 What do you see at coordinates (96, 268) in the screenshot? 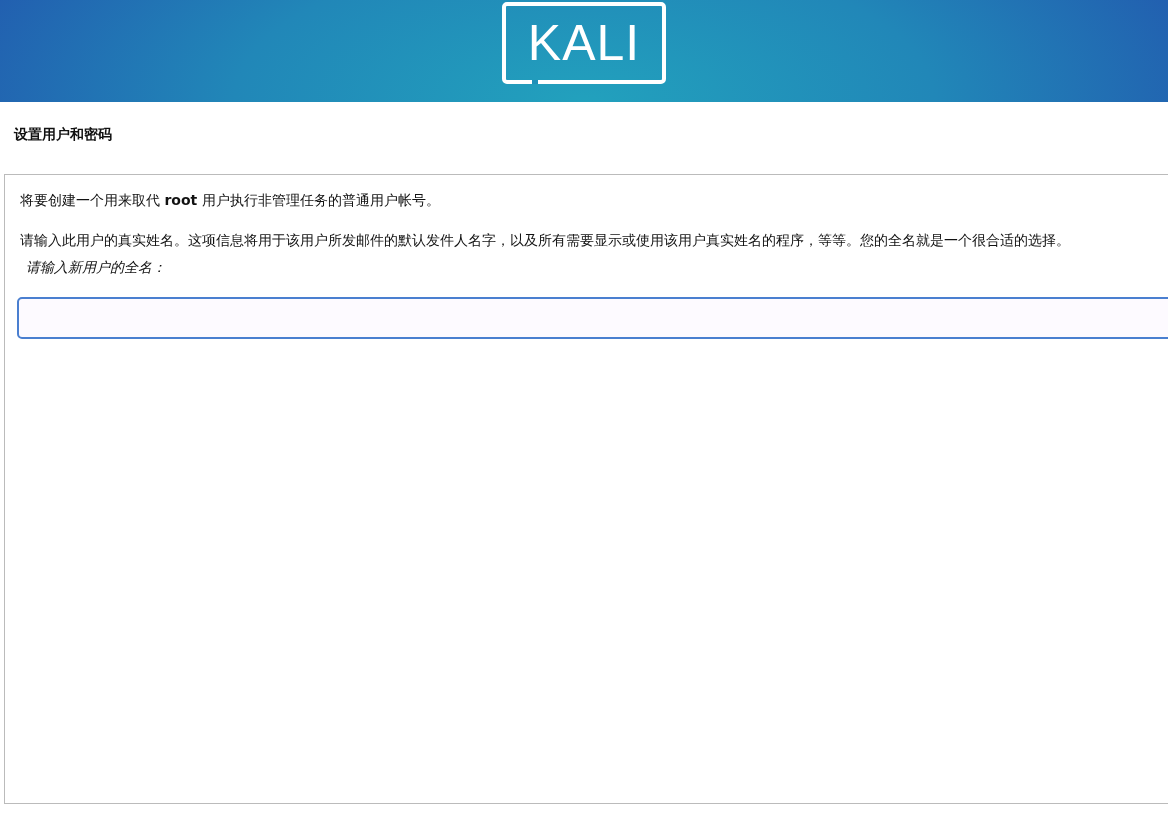
I see `field-label: 请输入新用户的全名：` at bounding box center [96, 268].